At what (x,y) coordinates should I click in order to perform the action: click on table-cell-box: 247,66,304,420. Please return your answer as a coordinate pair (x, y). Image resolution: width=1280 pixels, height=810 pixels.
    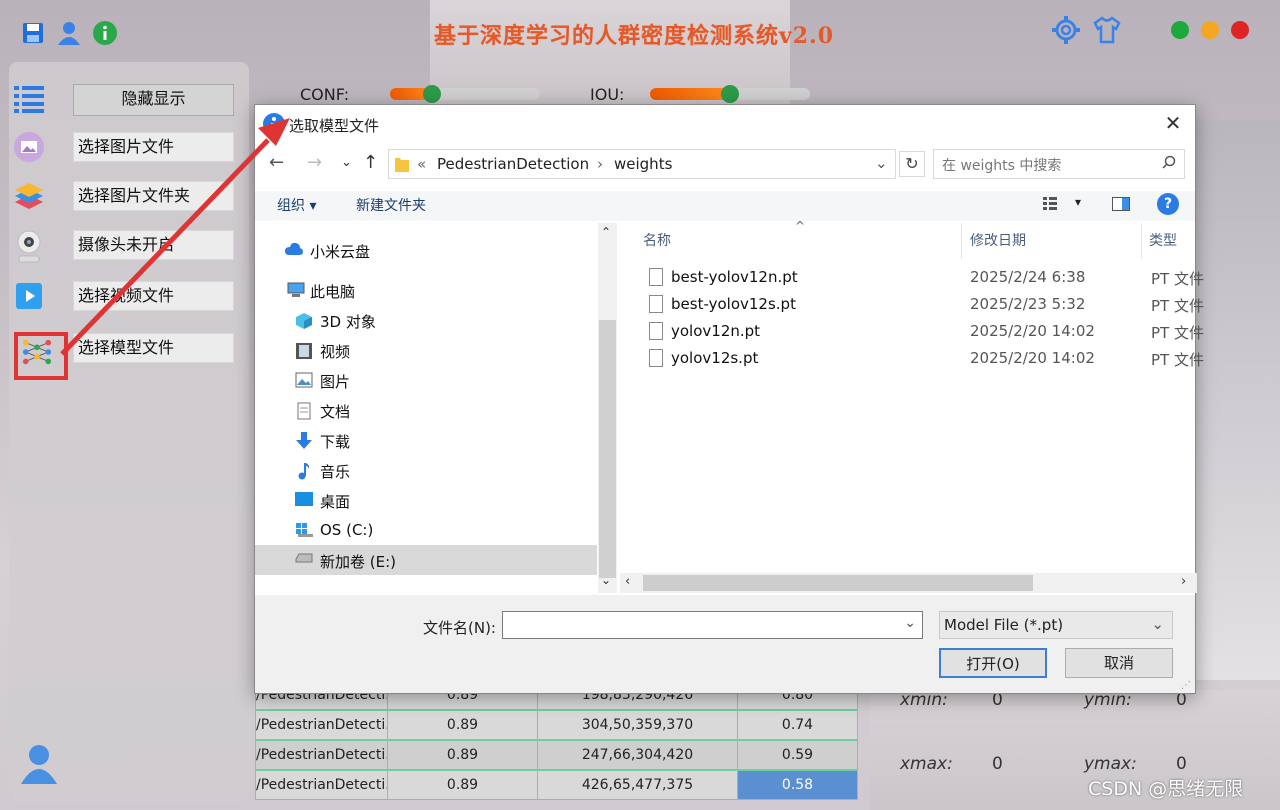
    Looking at the image, I should click on (637, 755).